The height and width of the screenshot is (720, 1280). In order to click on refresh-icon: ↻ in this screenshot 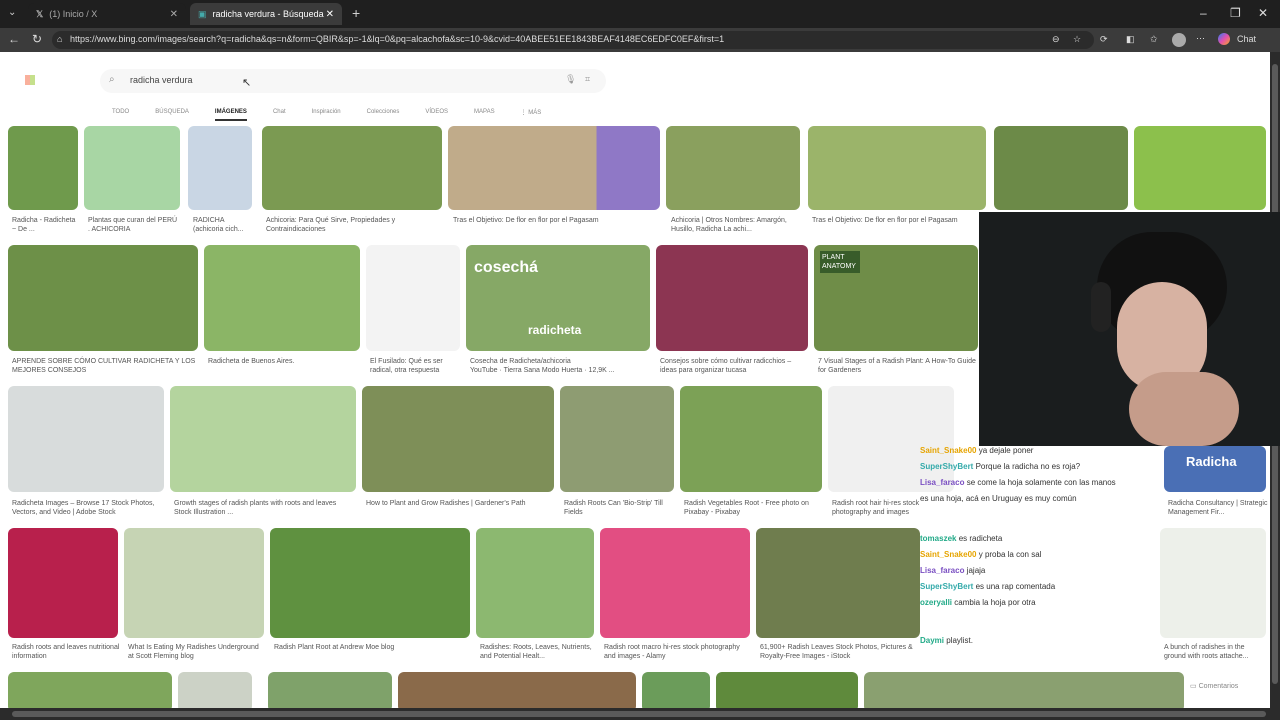, I will do `click(37, 39)`.